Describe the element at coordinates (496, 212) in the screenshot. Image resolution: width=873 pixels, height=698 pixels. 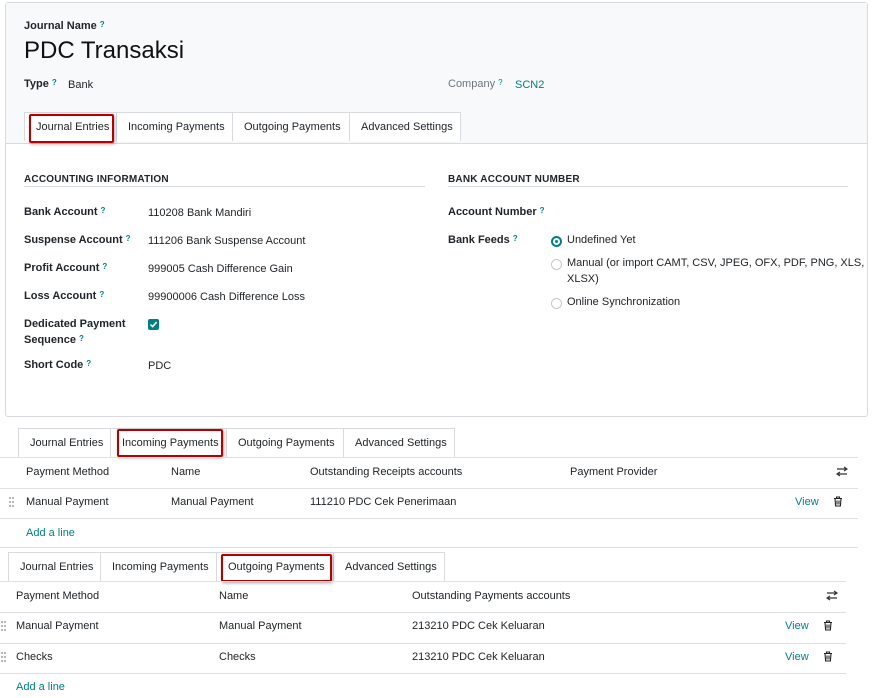
I see `account-number-label: Account Number?` at that location.